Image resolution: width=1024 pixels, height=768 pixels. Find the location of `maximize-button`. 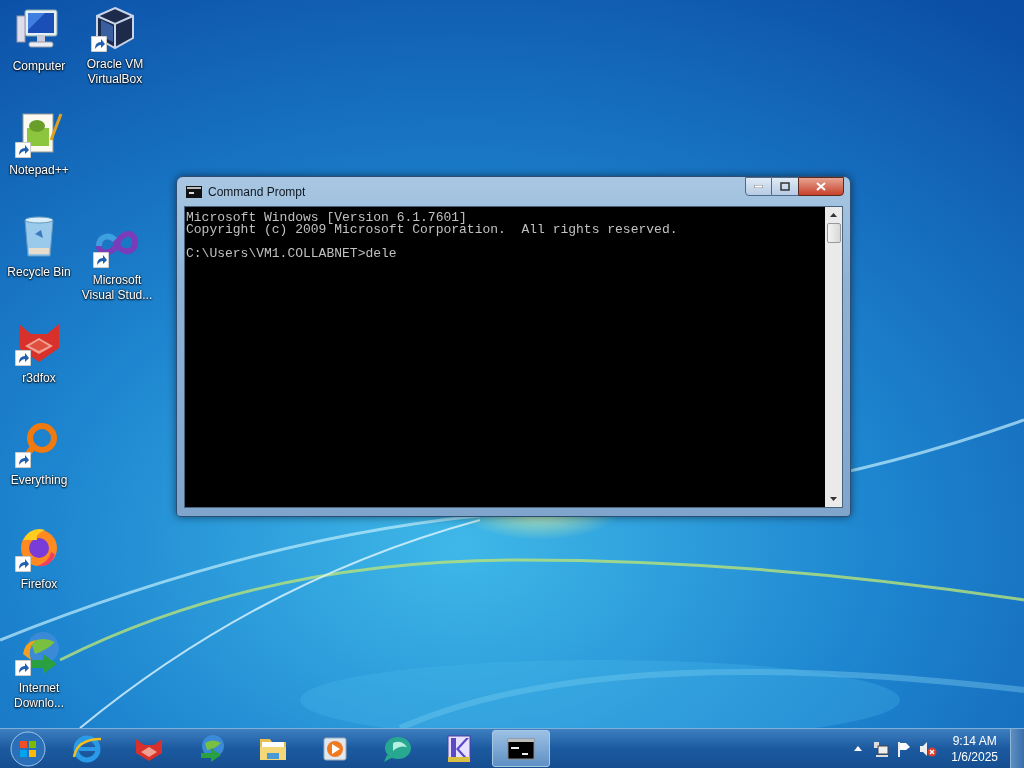

maximize-button is located at coordinates (785, 186).